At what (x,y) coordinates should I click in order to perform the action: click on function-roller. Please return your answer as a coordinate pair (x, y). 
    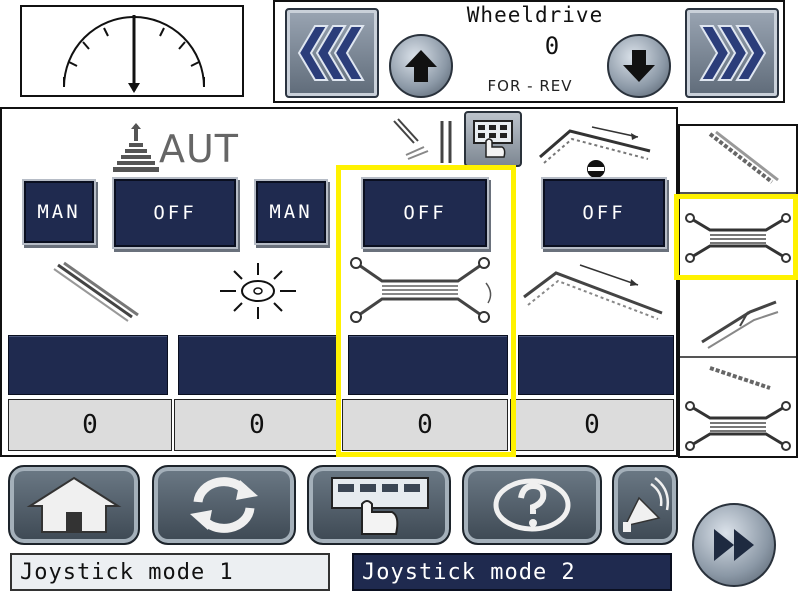
    Looking at the image, I should click on (738, 160).